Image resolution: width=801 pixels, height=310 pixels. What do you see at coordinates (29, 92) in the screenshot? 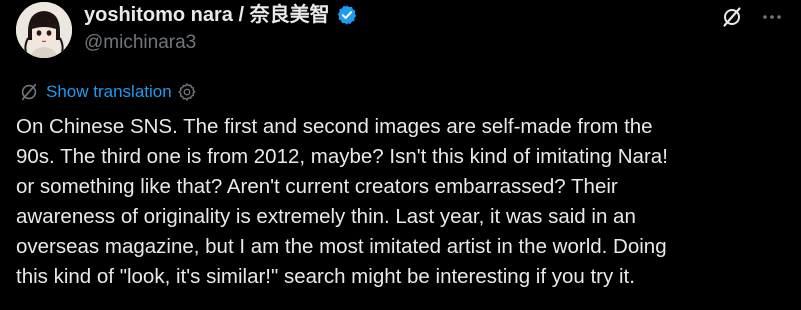
I see `translate-globe-icon` at bounding box center [29, 92].